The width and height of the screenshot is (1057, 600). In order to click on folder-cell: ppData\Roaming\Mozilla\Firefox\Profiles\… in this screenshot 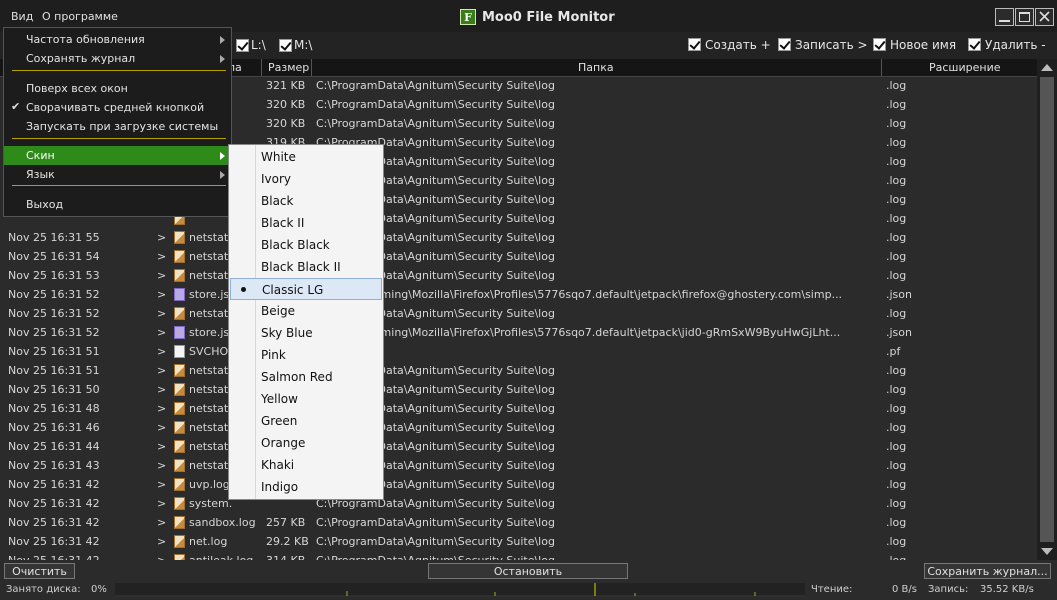, I will do `click(578, 332)`.